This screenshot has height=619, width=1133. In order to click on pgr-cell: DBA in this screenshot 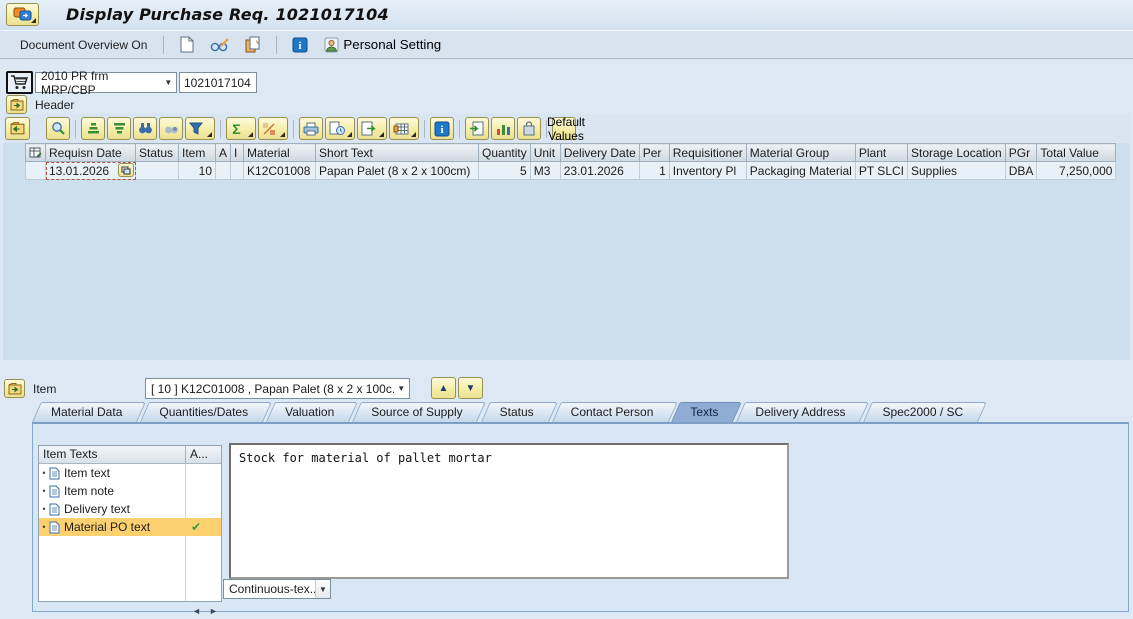, I will do `click(1021, 170)`.